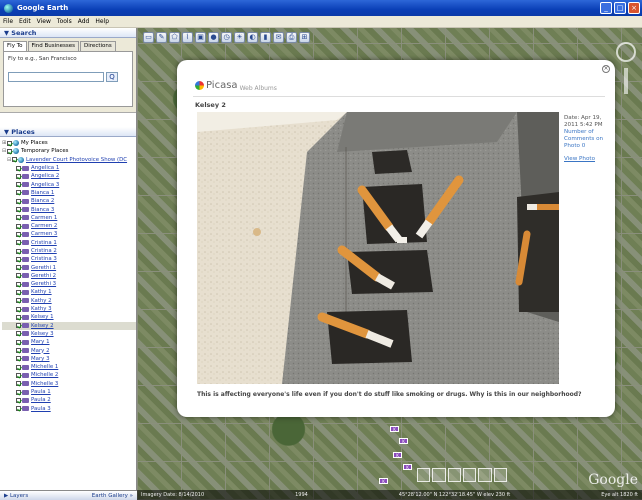  What do you see at coordinates (69, 234) in the screenshot?
I see `place-item: Carmen 3` at bounding box center [69, 234].